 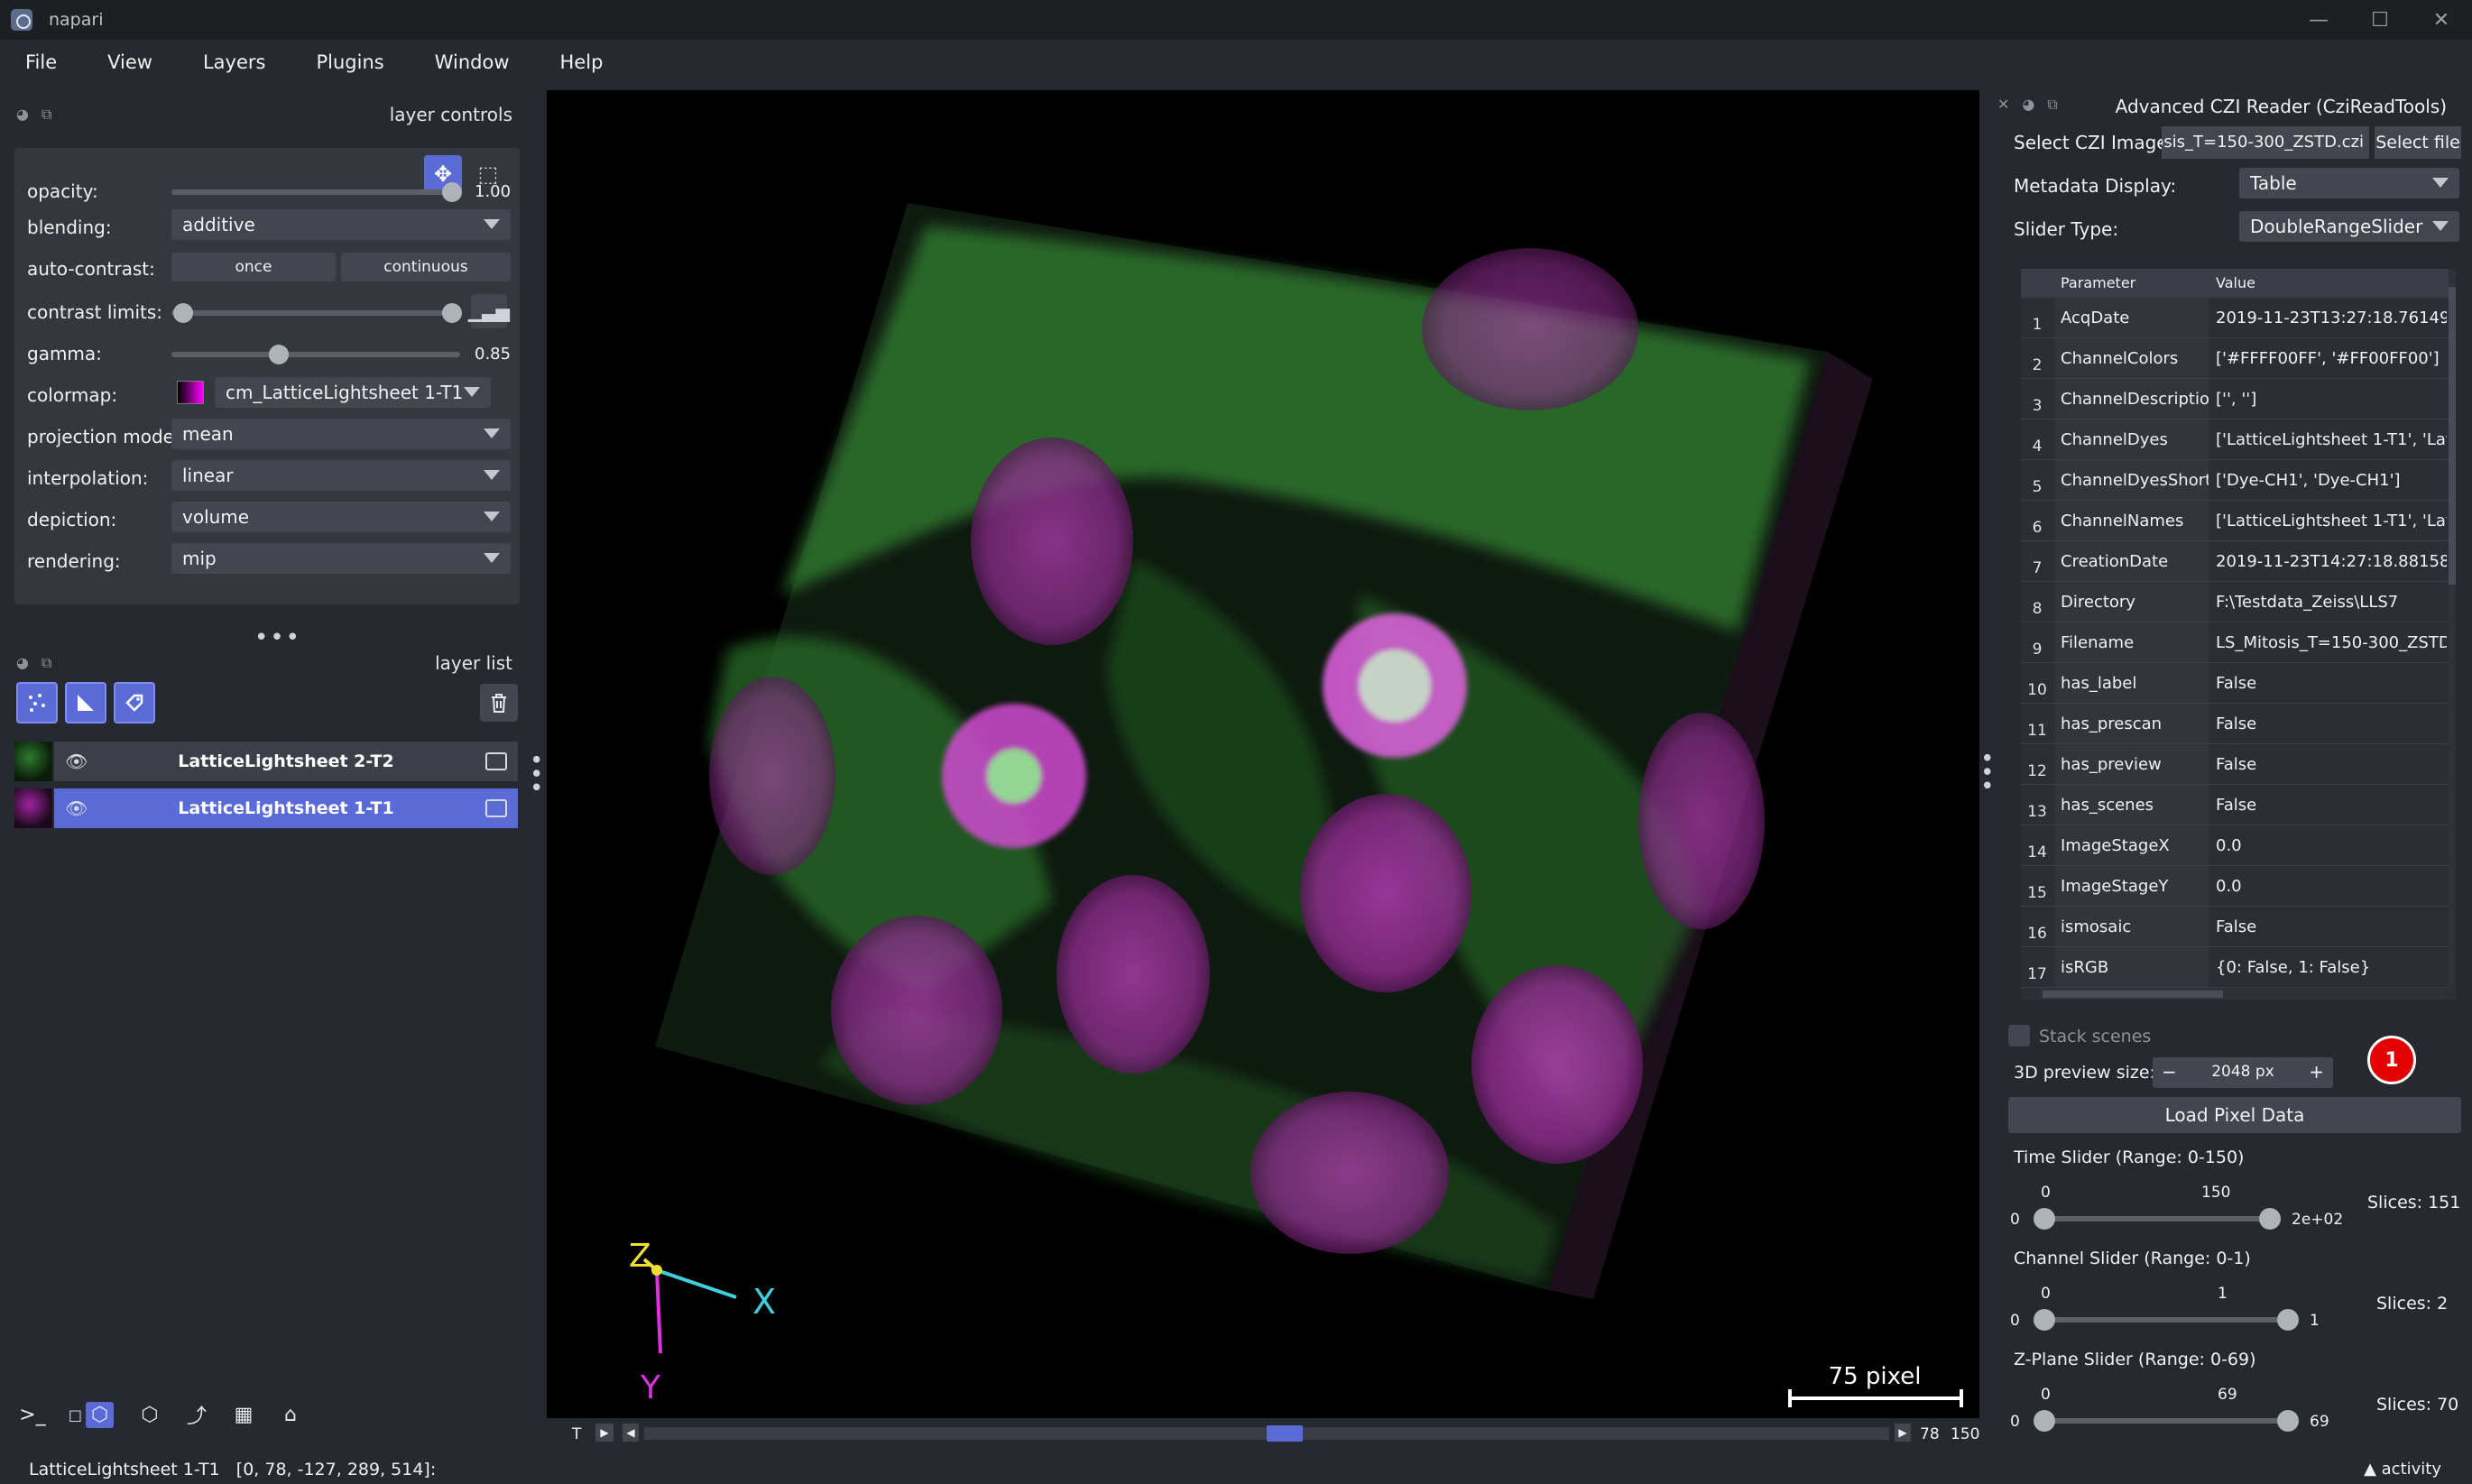 I want to click on parameter-cell: CreationDate, so click(x=2132, y=561).